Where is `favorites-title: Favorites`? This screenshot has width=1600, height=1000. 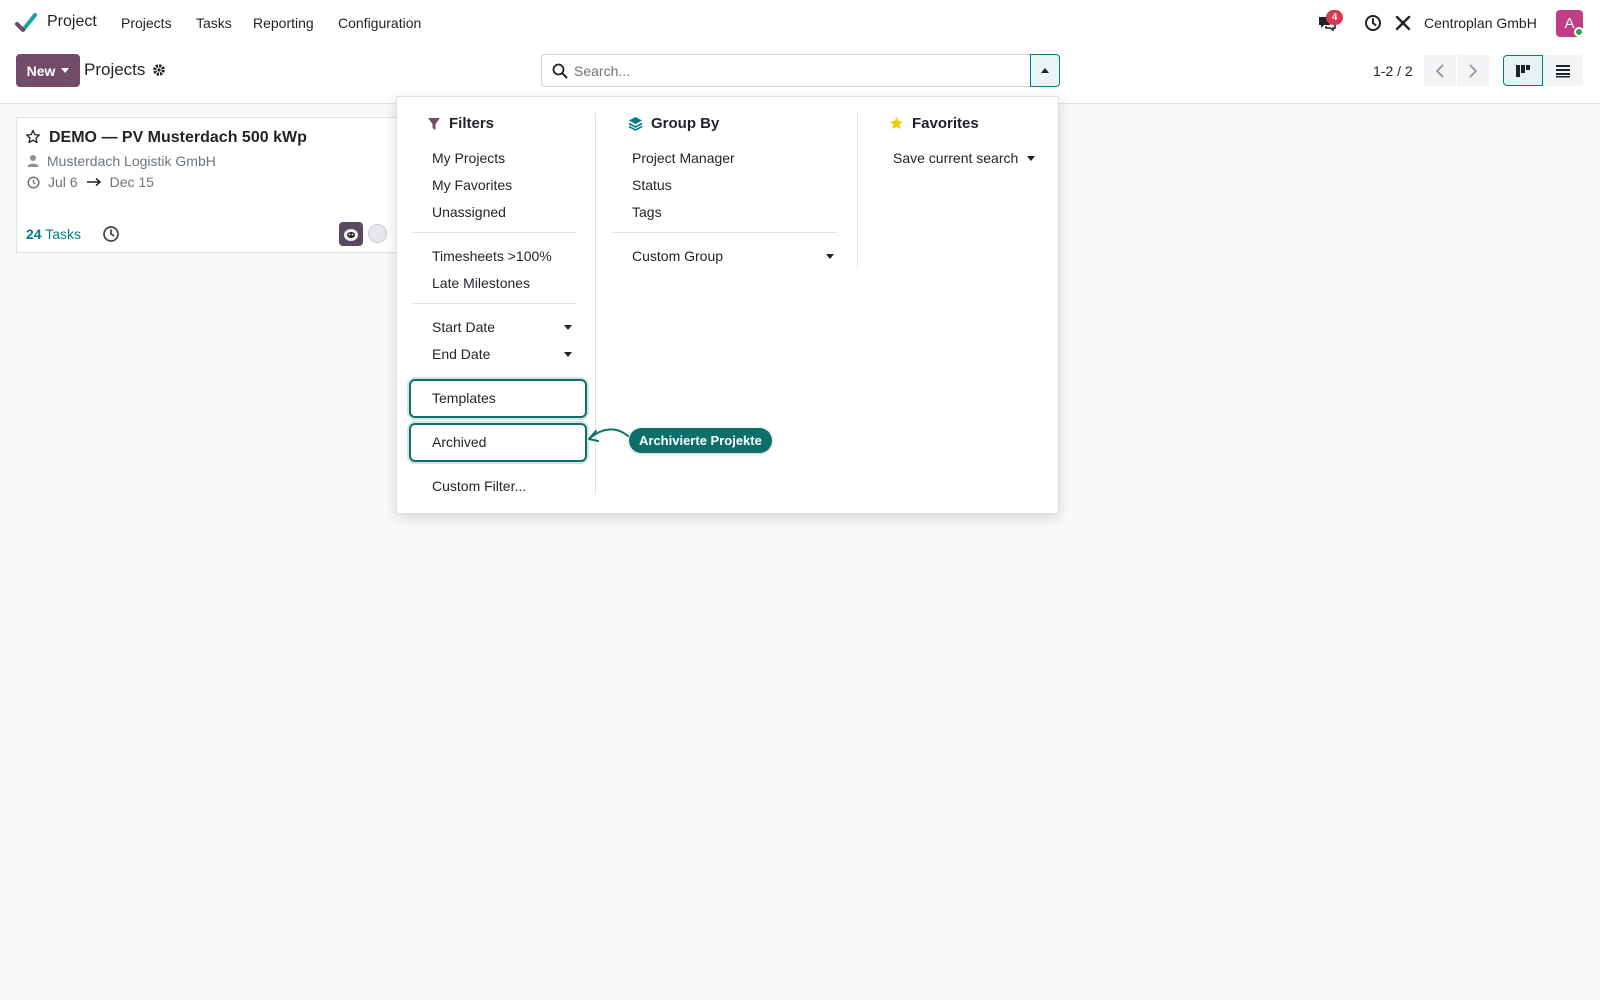 favorites-title: Favorites is located at coordinates (945, 123).